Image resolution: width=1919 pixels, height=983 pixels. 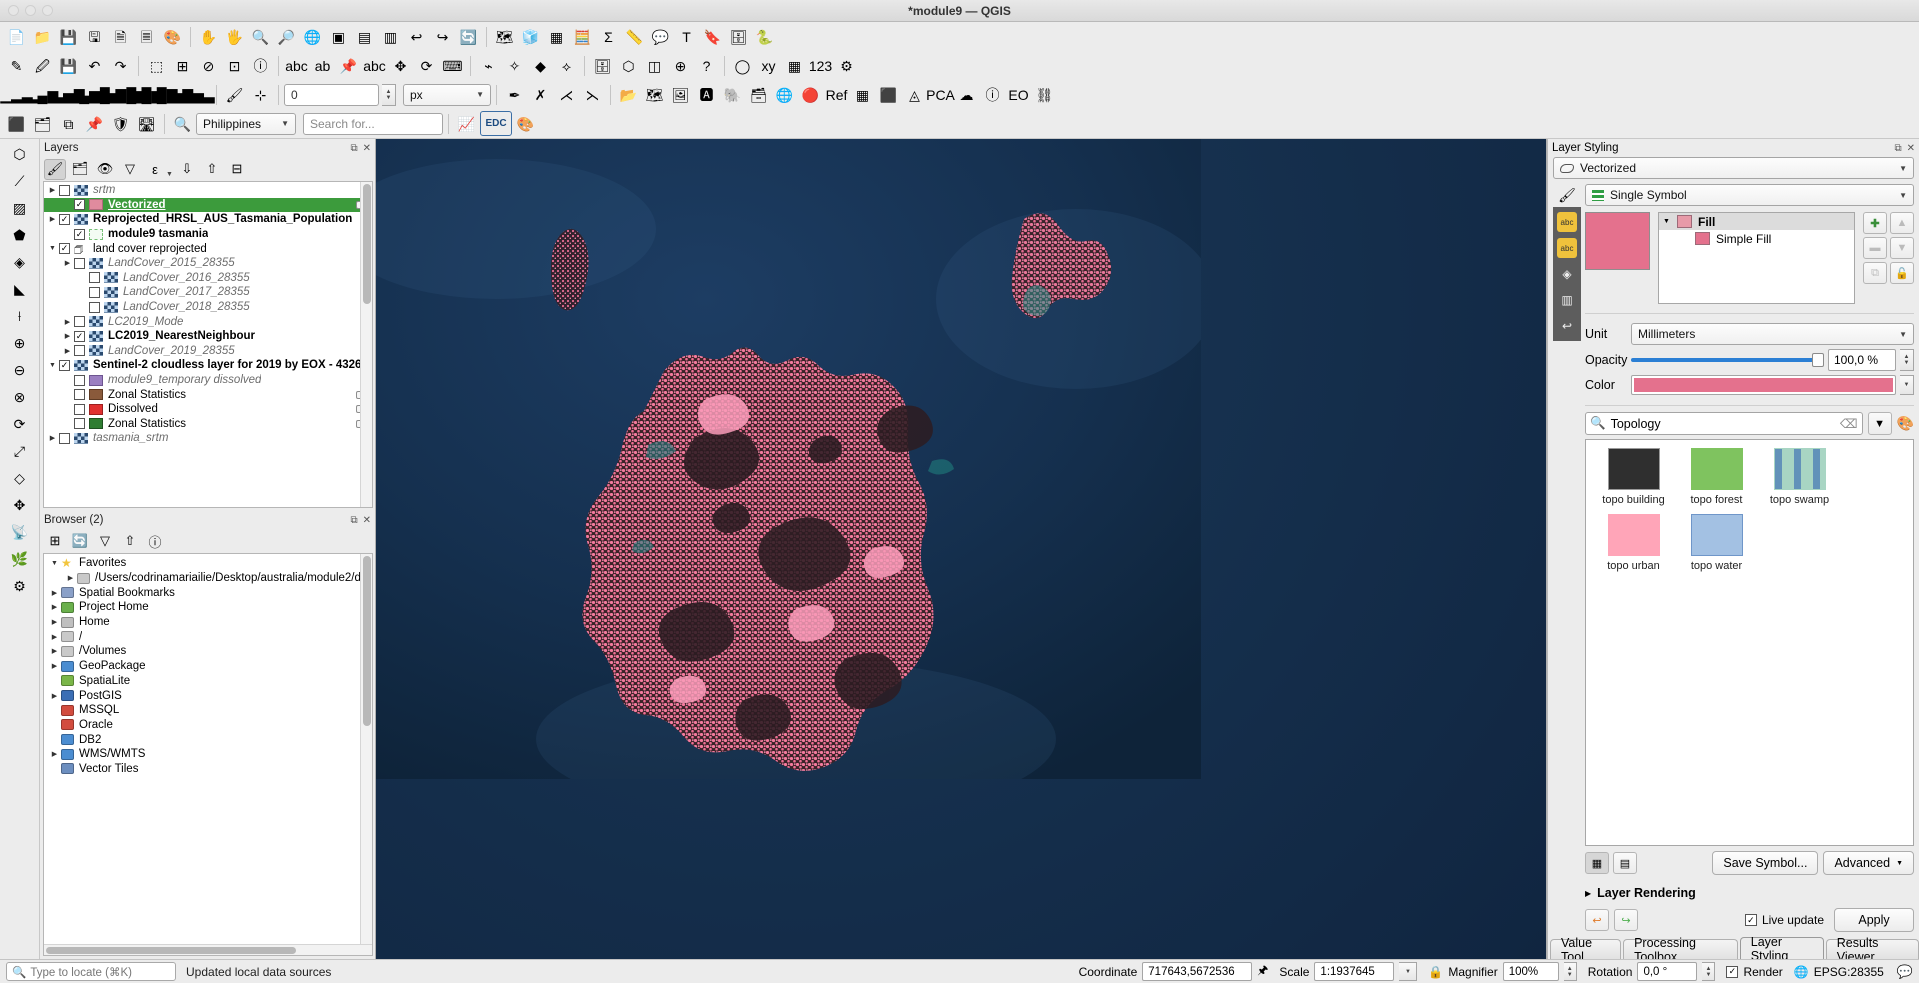 I want to click on browser-hscrollbar, so click(x=208, y=949).